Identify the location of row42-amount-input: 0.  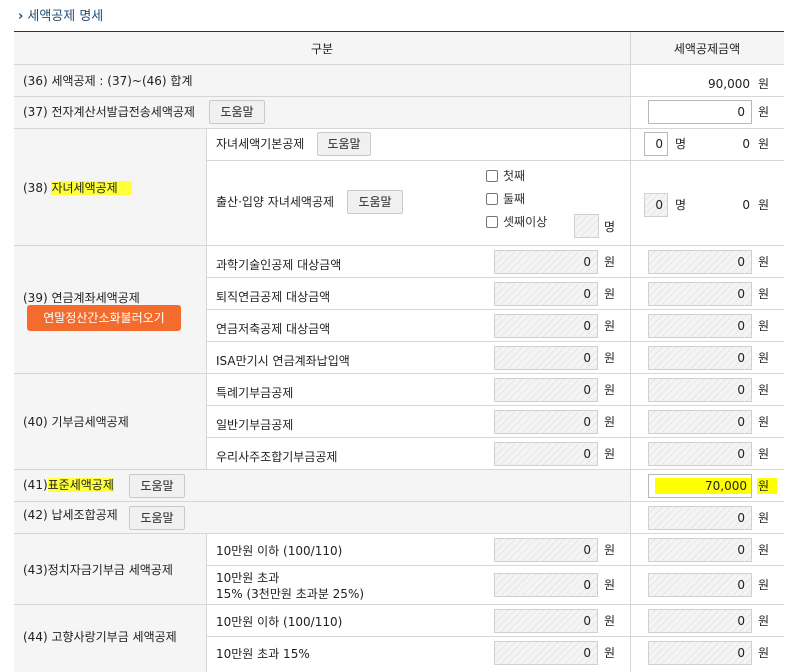
(700, 518).